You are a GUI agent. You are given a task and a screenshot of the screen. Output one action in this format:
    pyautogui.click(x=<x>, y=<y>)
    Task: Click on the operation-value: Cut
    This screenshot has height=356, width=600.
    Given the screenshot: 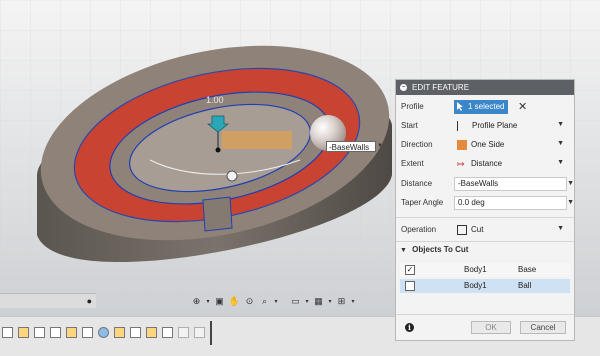 What is the action you would take?
    pyautogui.click(x=477, y=229)
    